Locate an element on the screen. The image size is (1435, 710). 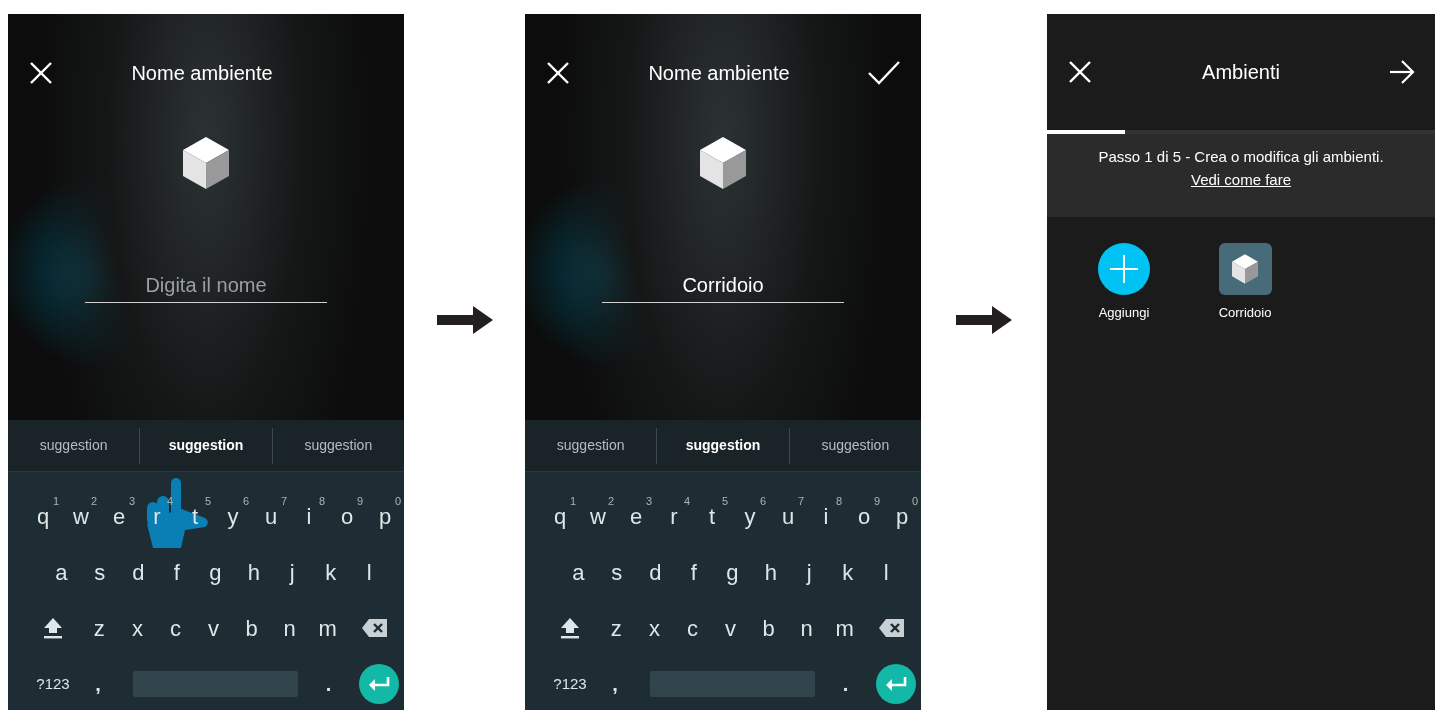
key-hint: 5 is located at coordinates (207, 501).